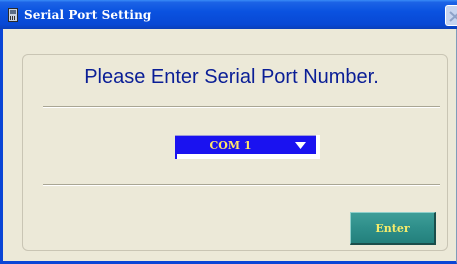 This screenshot has height=264, width=457. I want to click on select-edge-decoration, so click(176, 156).